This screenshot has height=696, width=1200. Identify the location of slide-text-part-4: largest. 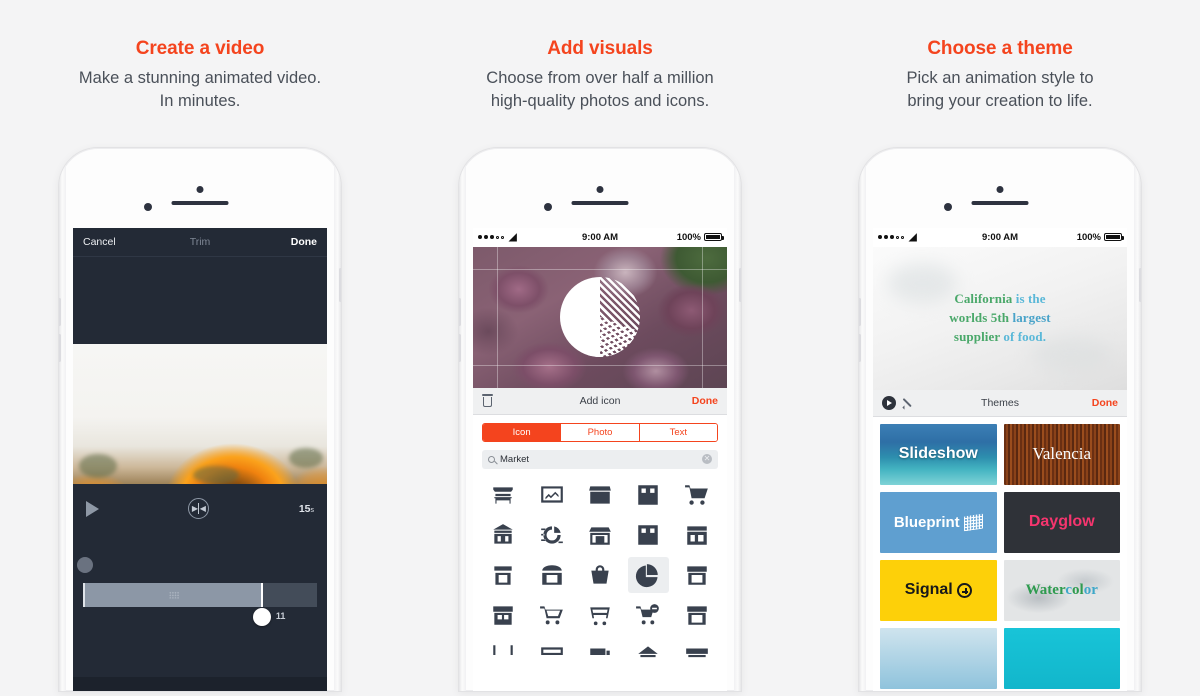
(1031, 317).